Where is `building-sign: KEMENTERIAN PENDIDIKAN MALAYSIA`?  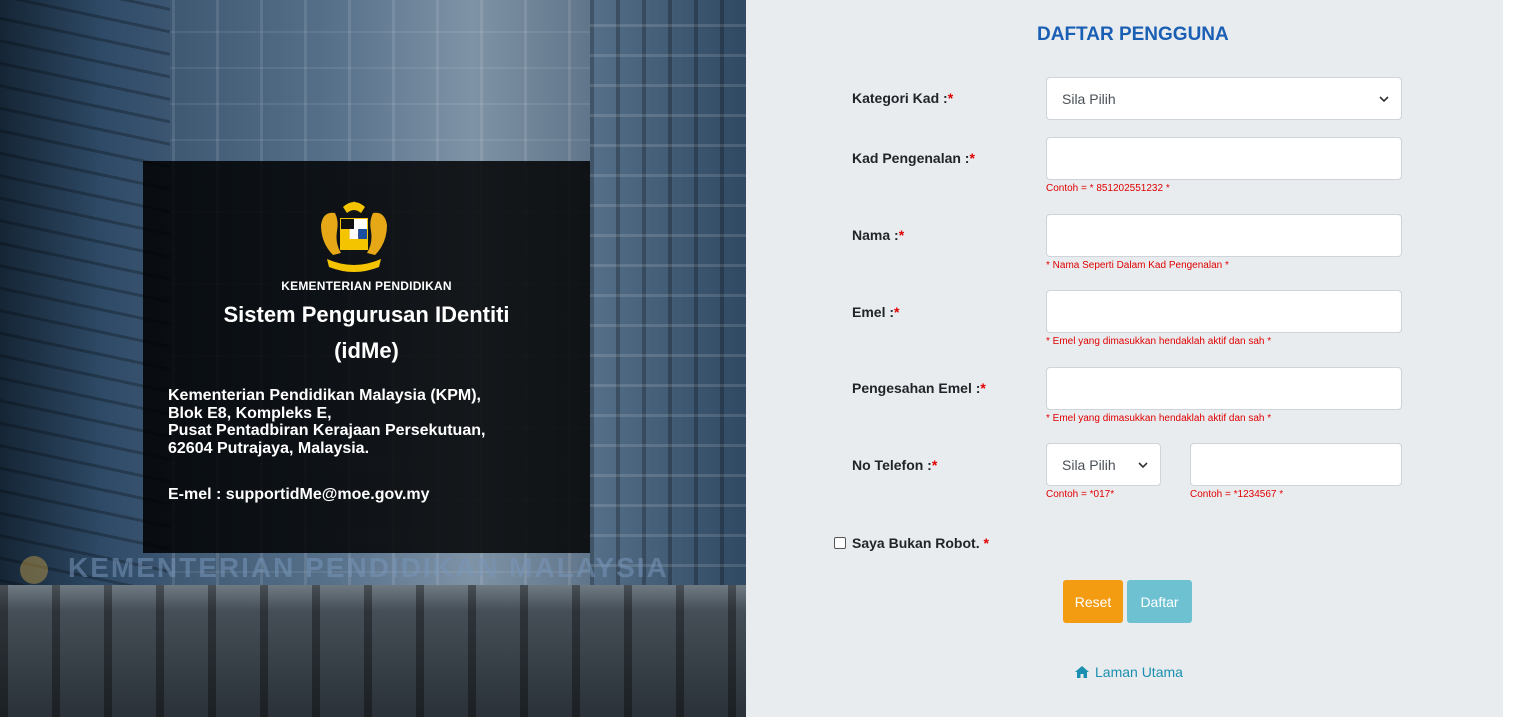
building-sign: KEMENTERIAN PENDIDIKAN MALAYSIA is located at coordinates (368, 567).